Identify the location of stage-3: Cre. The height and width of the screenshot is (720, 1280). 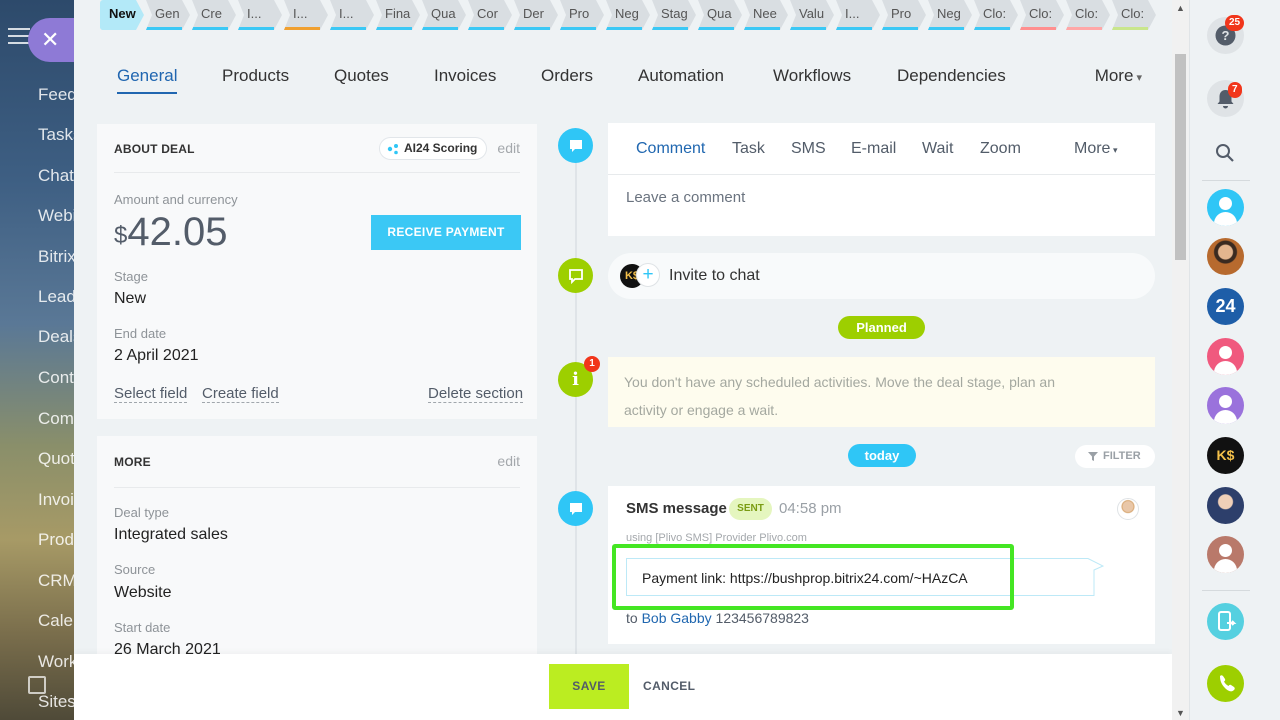
(214, 15).